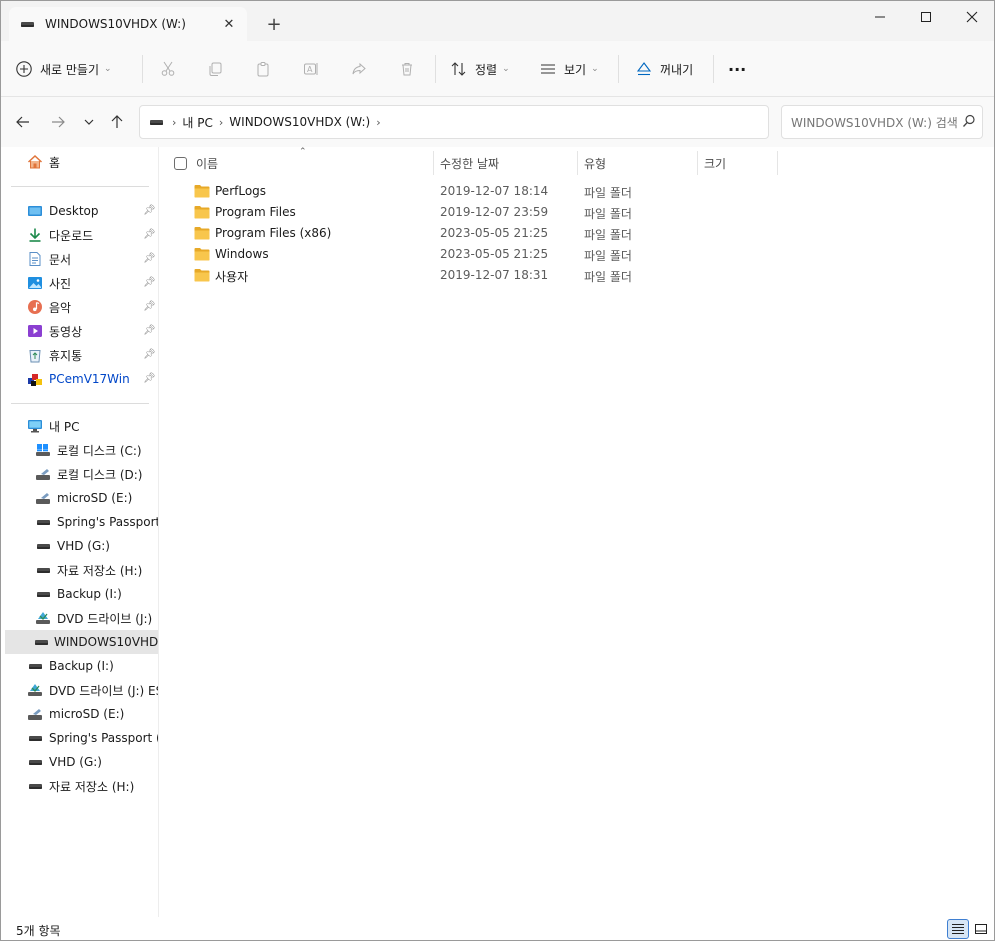 This screenshot has width=995, height=941. Describe the element at coordinates (128, 24) in the screenshot. I see `tab-current: WINDOWS10VHDX (W:) ✕` at that location.